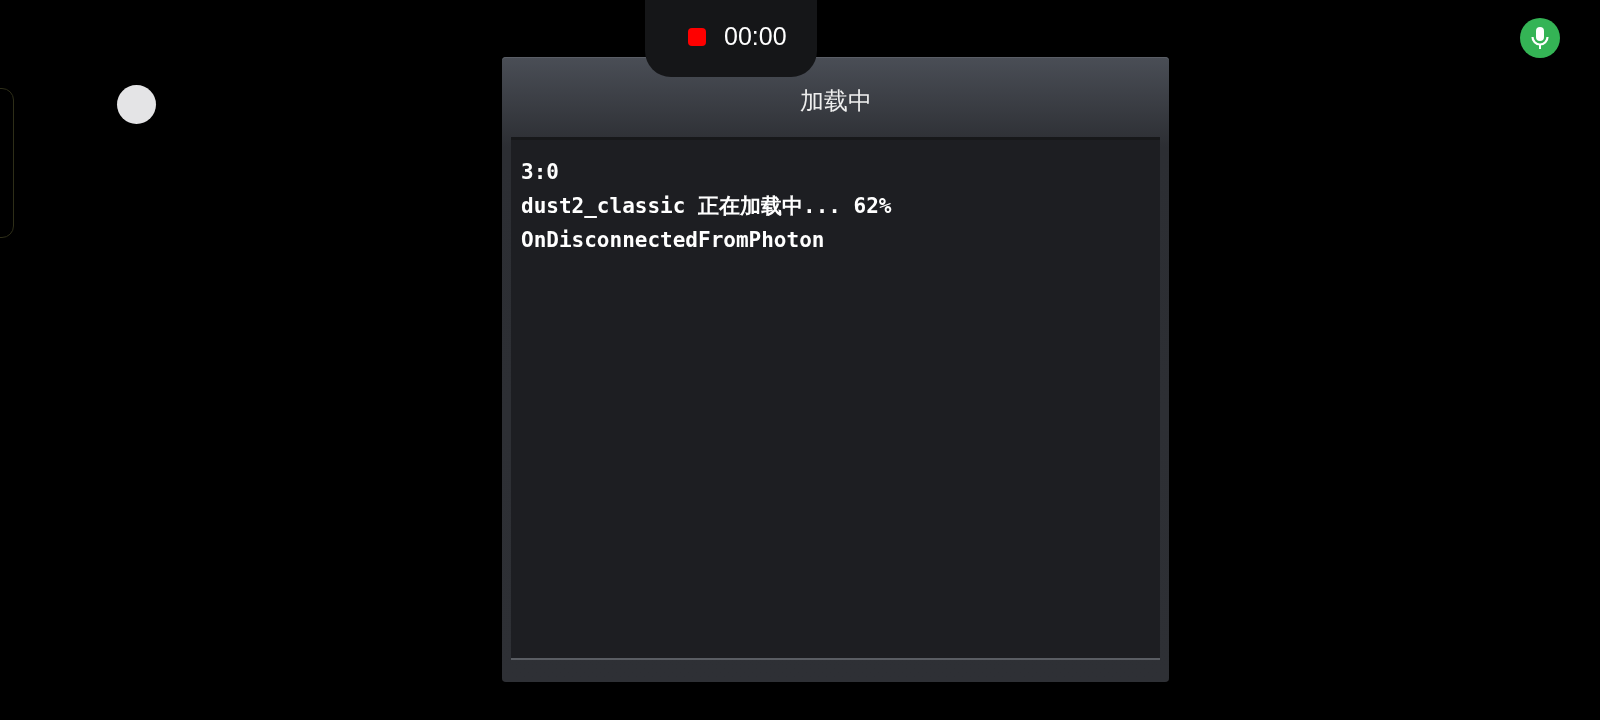  What do you see at coordinates (540, 172) in the screenshot?
I see `log-line: 3:0` at bounding box center [540, 172].